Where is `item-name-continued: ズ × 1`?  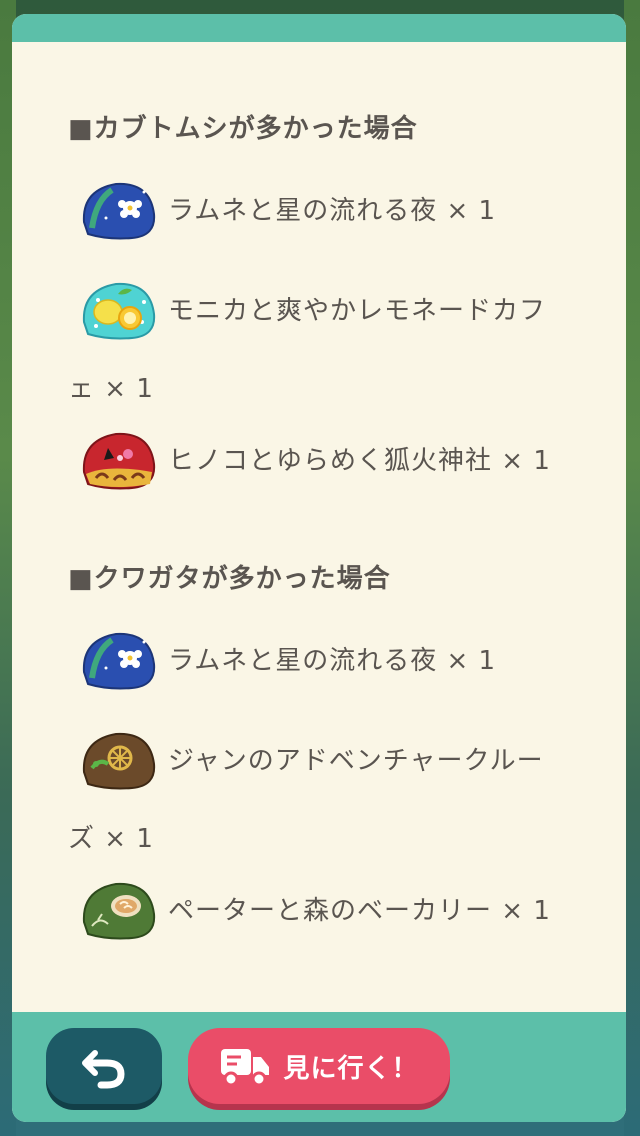 item-name-continued: ズ × 1 is located at coordinates (111, 839).